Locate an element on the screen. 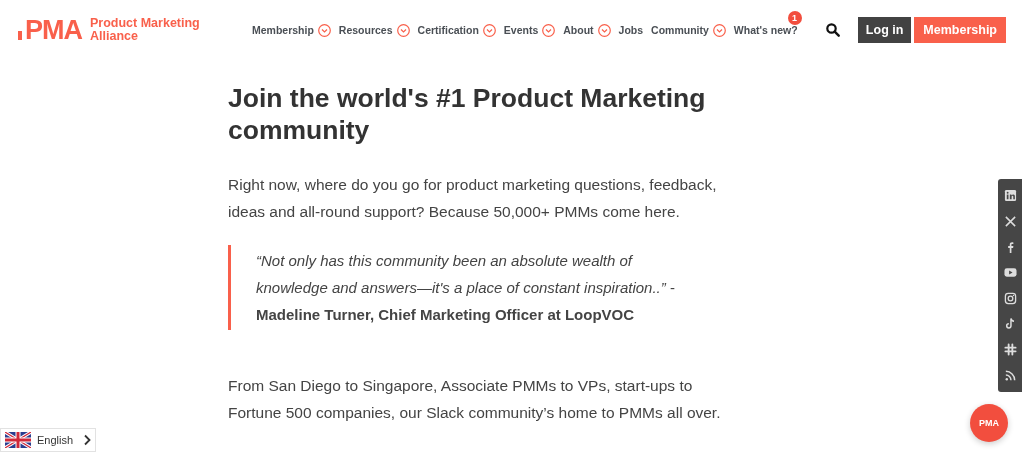 This screenshot has width=1024, height=452. intro-paragraph: Right now, where do you go for product marketing questions, feedback, ideas and all-round support? Because 50,000+ PMMs come here. is located at coordinates (473, 198).